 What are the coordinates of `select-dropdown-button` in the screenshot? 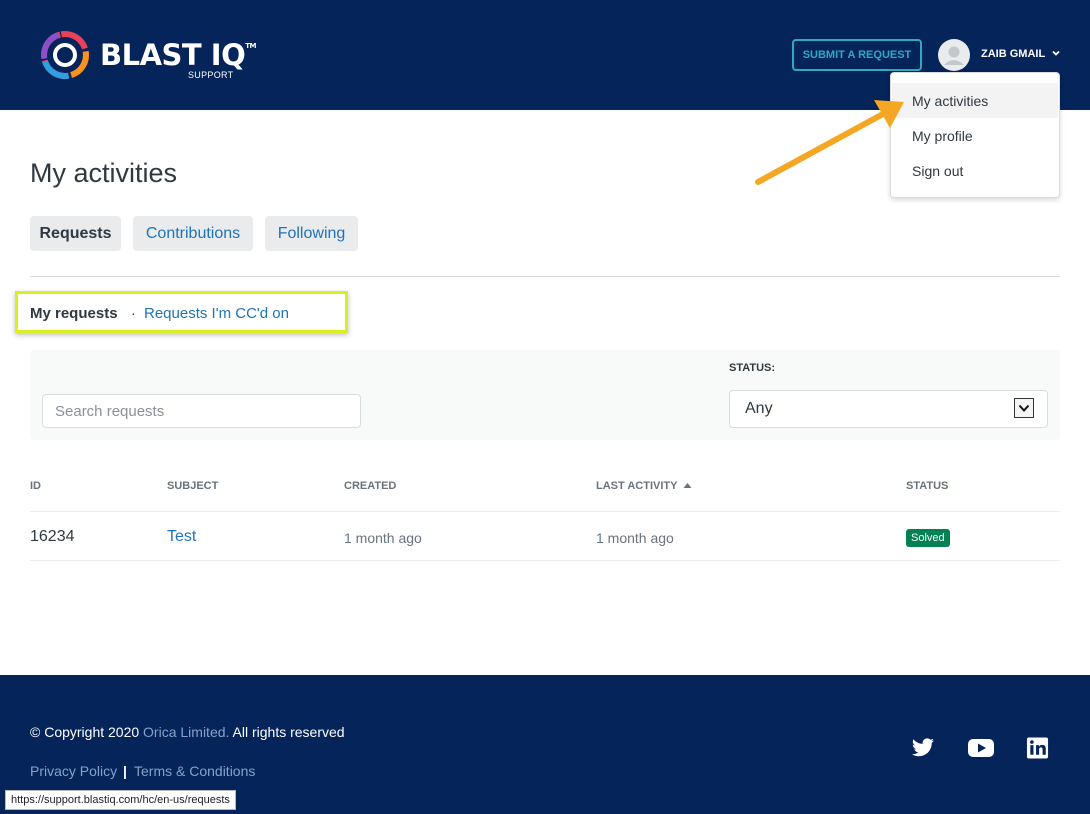 It's located at (1024, 408).